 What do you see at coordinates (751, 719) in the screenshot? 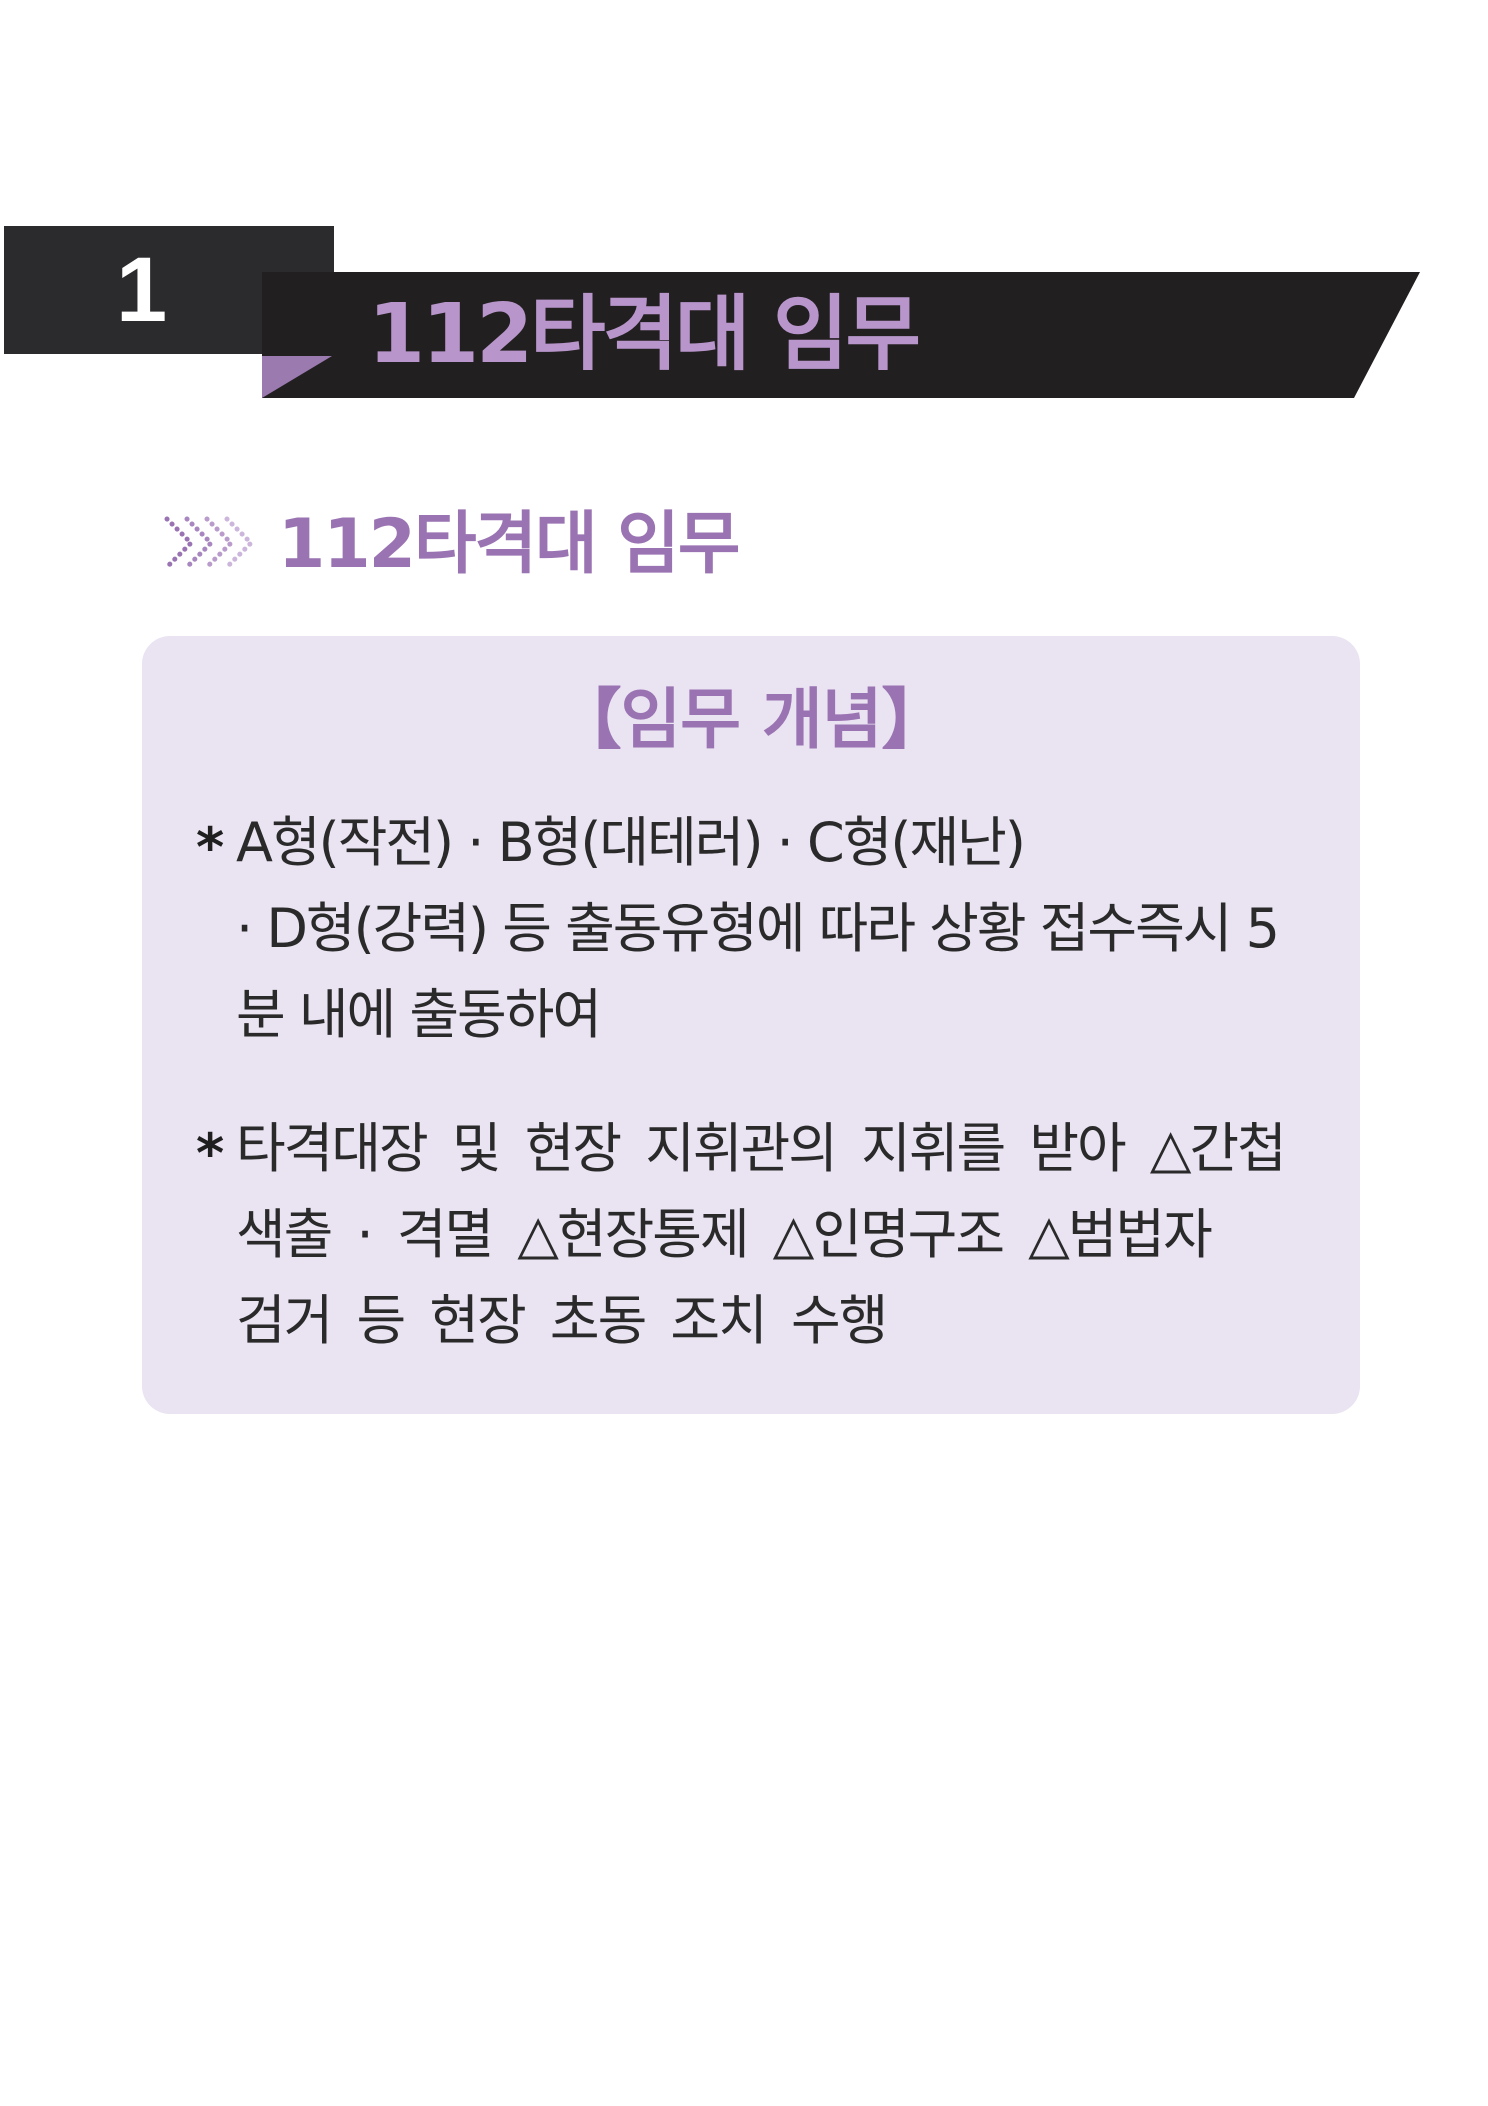
I see `box-heading: 【임무 개념】` at bounding box center [751, 719].